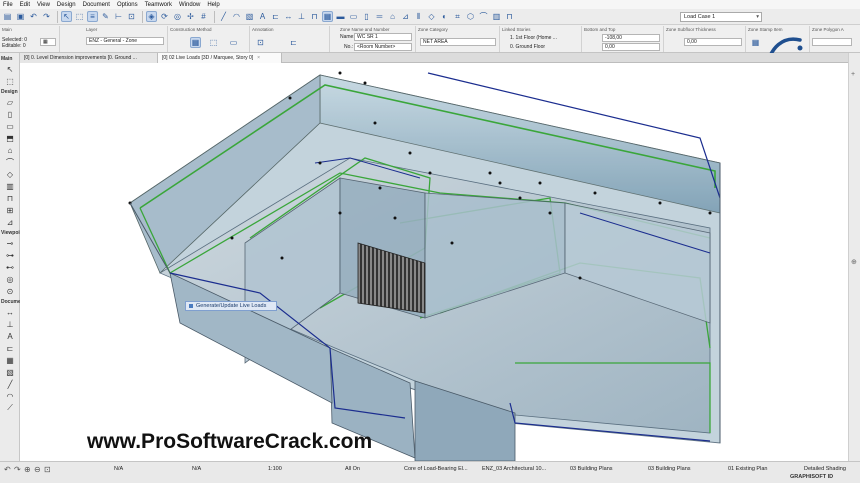 This screenshot has height=483, width=860. I want to click on column-tool-icon: ▯, so click(10, 114).